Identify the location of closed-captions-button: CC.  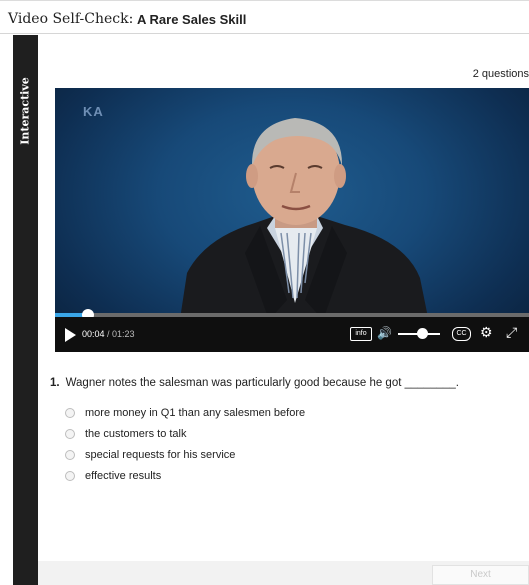
(461, 334).